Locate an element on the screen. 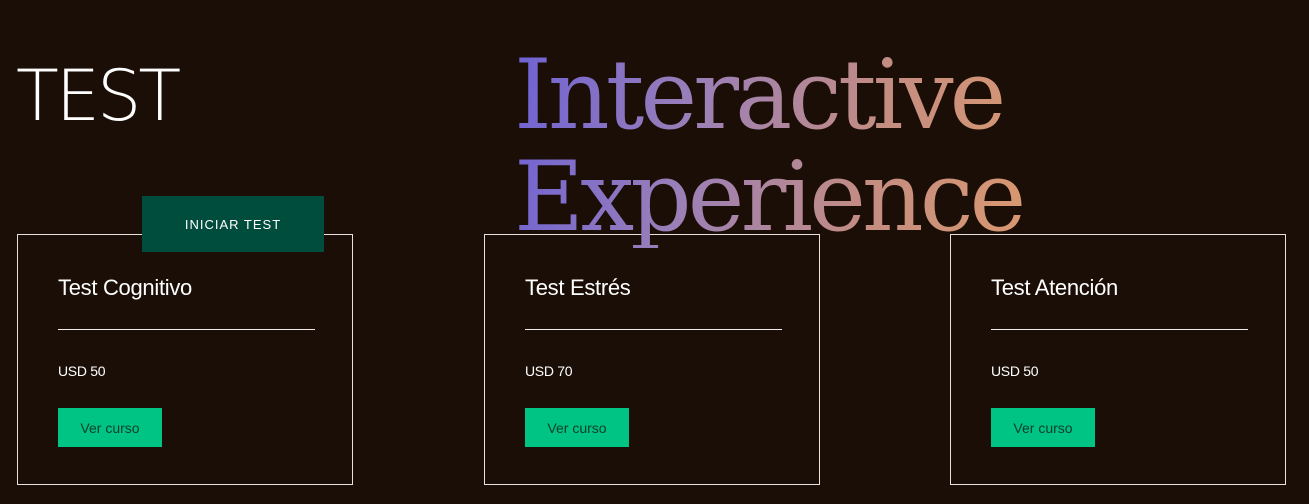 Image resolution: width=1309 pixels, height=504 pixels. page-title: TEST is located at coordinates (98, 96).